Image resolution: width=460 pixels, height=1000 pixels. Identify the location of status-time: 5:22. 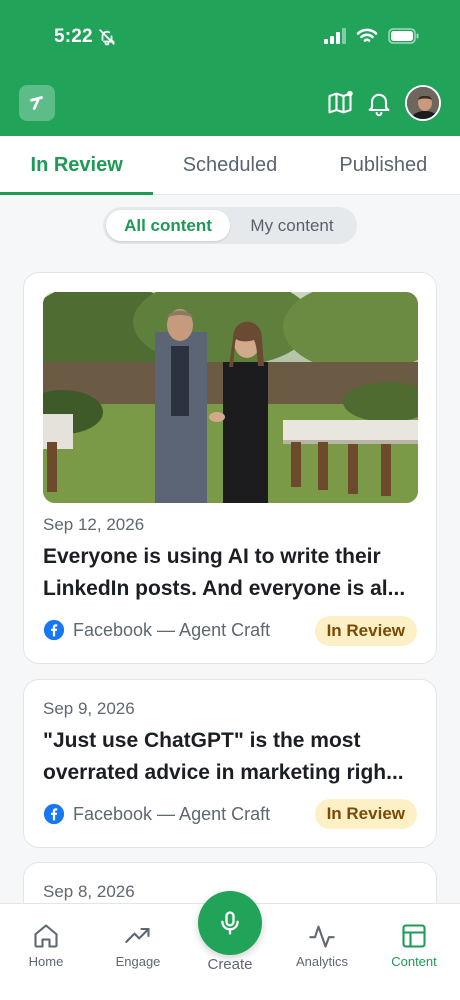
(73, 36).